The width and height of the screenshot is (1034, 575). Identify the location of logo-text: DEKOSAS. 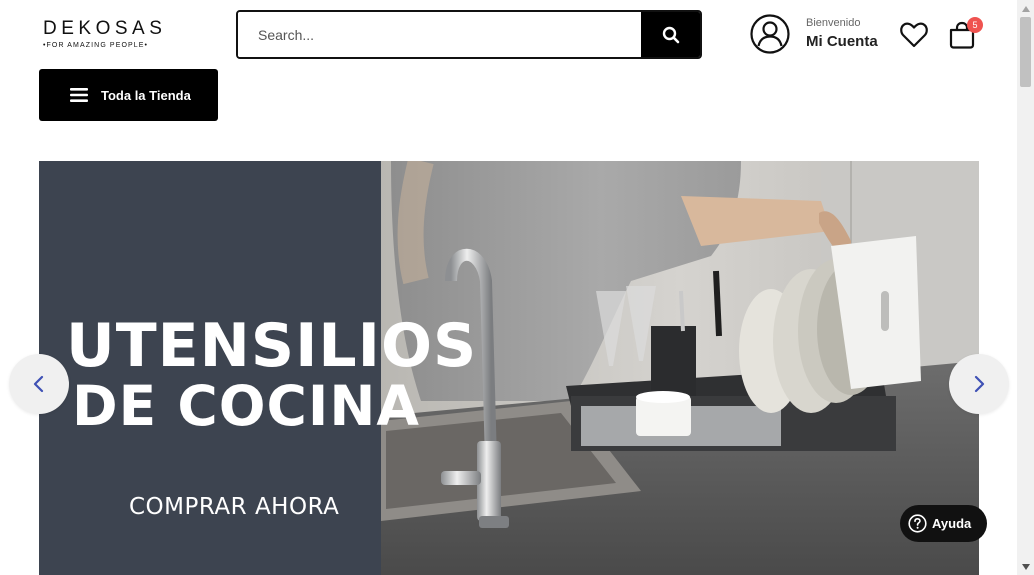
(105, 28).